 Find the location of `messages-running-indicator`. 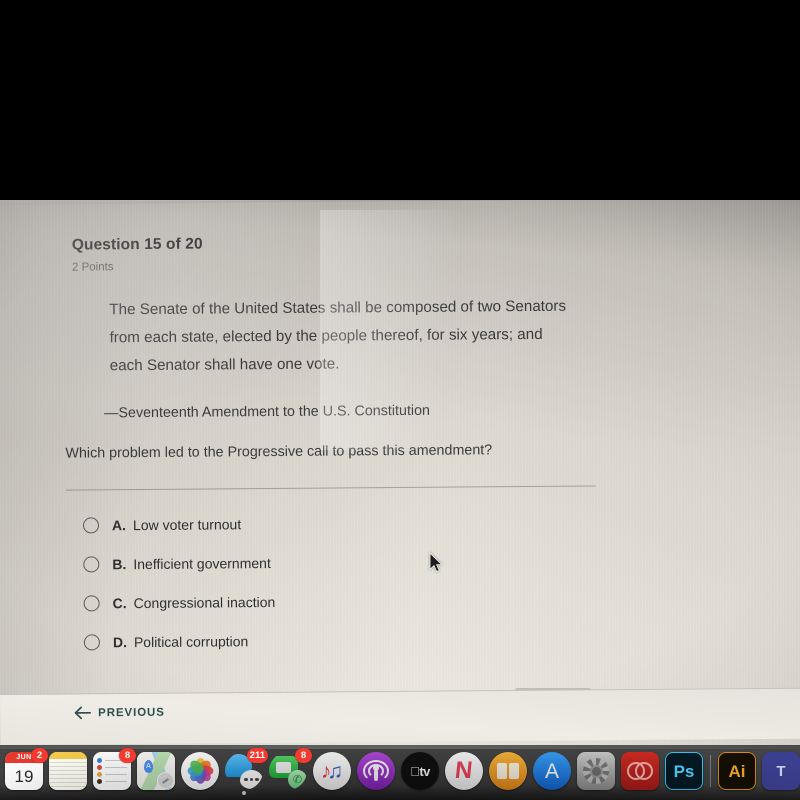

messages-running-indicator is located at coordinates (244, 793).